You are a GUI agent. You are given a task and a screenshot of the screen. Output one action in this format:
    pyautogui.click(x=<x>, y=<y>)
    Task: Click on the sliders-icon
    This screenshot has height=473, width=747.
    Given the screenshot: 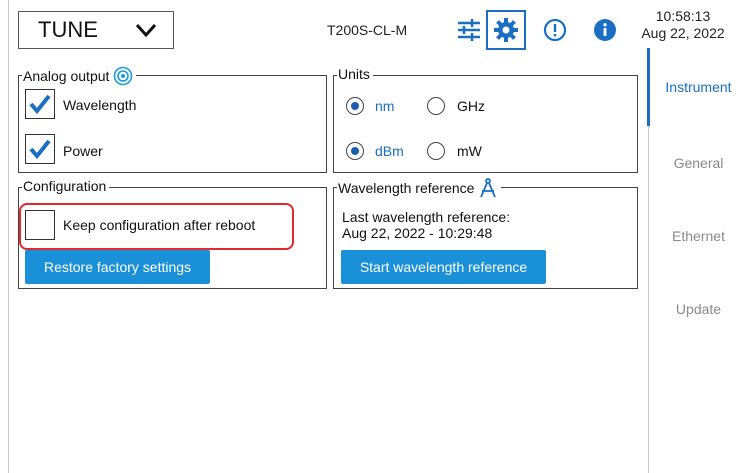 What is the action you would take?
    pyautogui.click(x=469, y=30)
    